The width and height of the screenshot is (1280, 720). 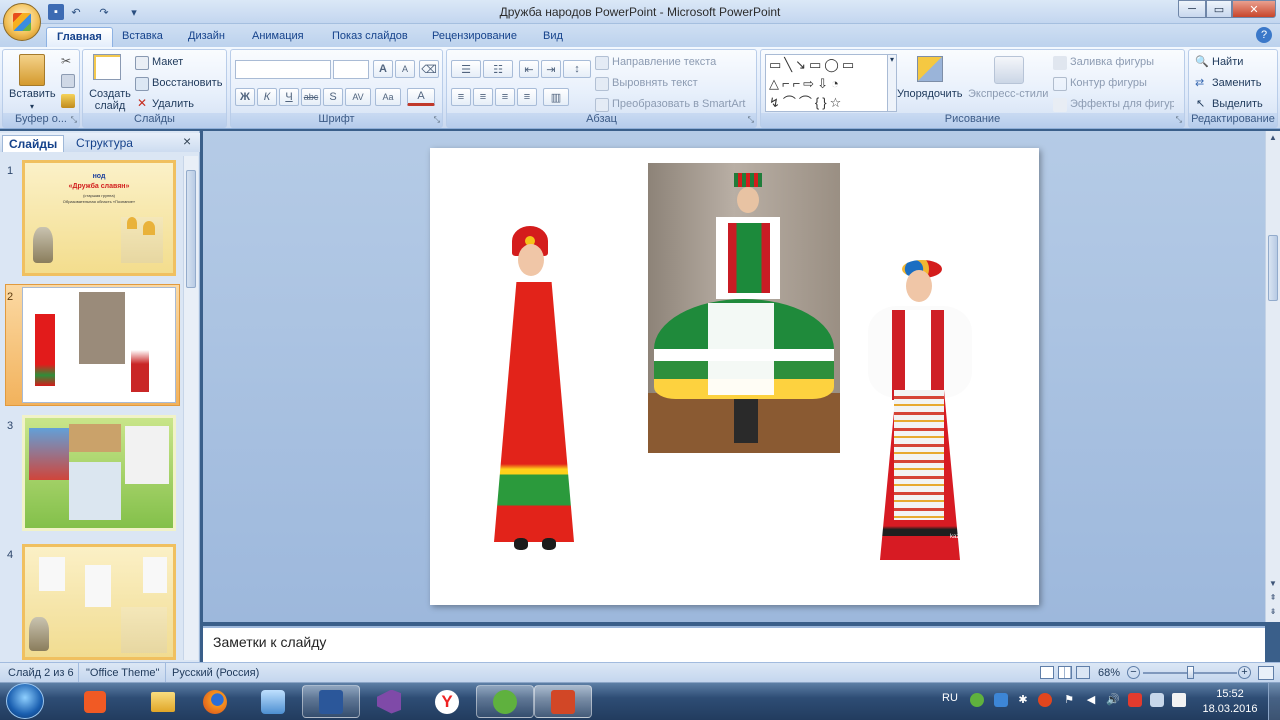 I want to click on font-color-button: A, so click(x=421, y=97).